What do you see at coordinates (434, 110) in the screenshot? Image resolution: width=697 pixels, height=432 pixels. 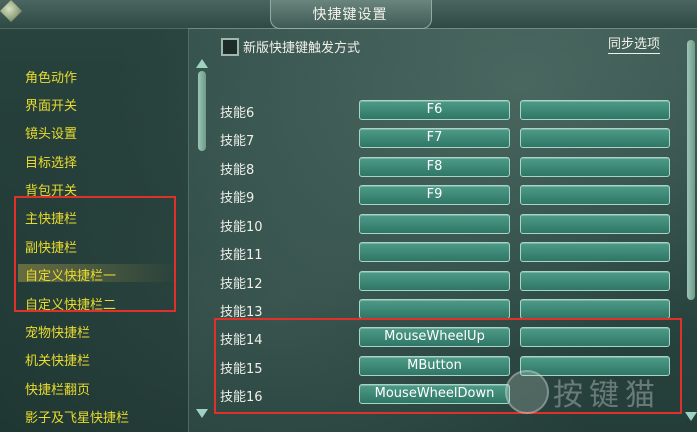 I see `primary-key-binding: F6` at bounding box center [434, 110].